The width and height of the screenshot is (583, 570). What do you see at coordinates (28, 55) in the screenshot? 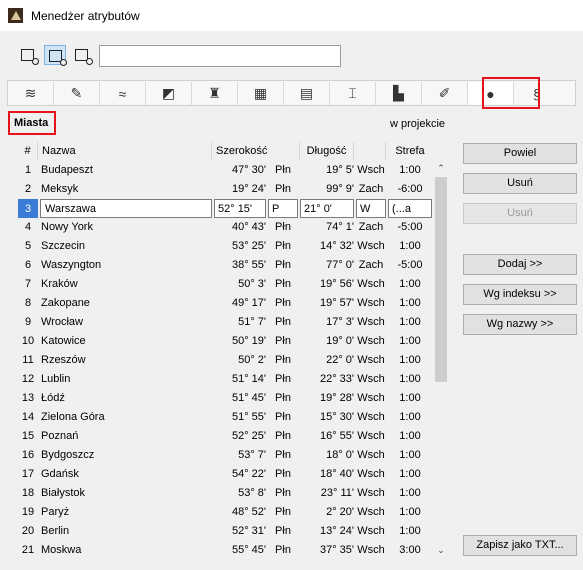
I see `view-list-button` at bounding box center [28, 55].